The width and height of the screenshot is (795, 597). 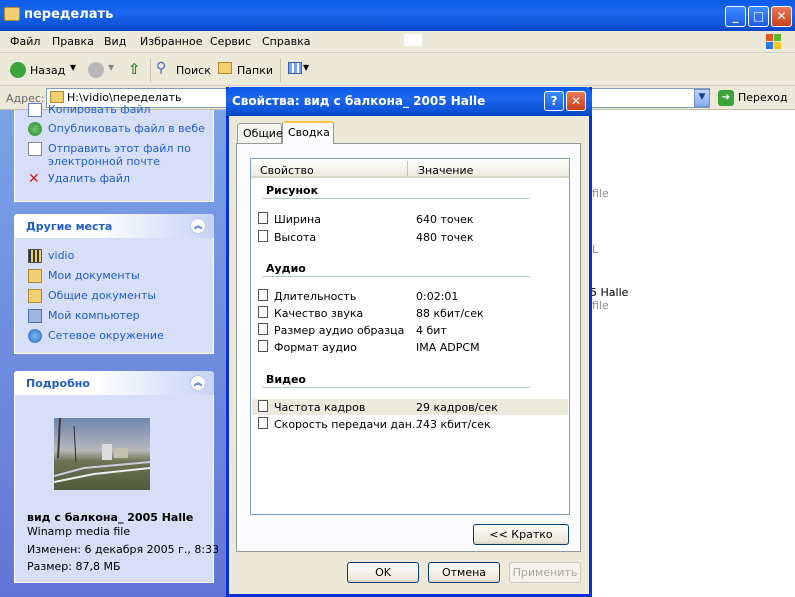 What do you see at coordinates (397, 15) in the screenshot?
I see `window-titlebar` at bounding box center [397, 15].